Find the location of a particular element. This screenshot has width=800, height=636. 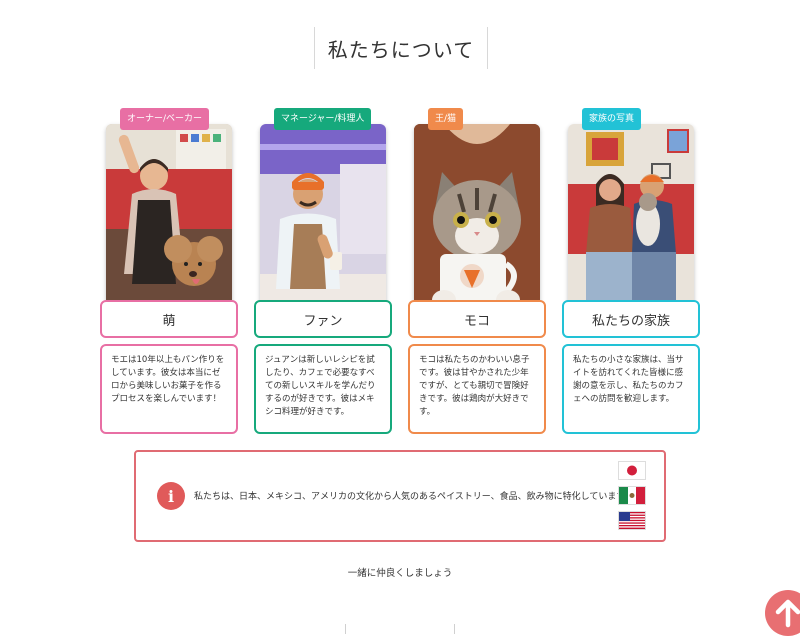

member-name: モコ is located at coordinates (476, 321).